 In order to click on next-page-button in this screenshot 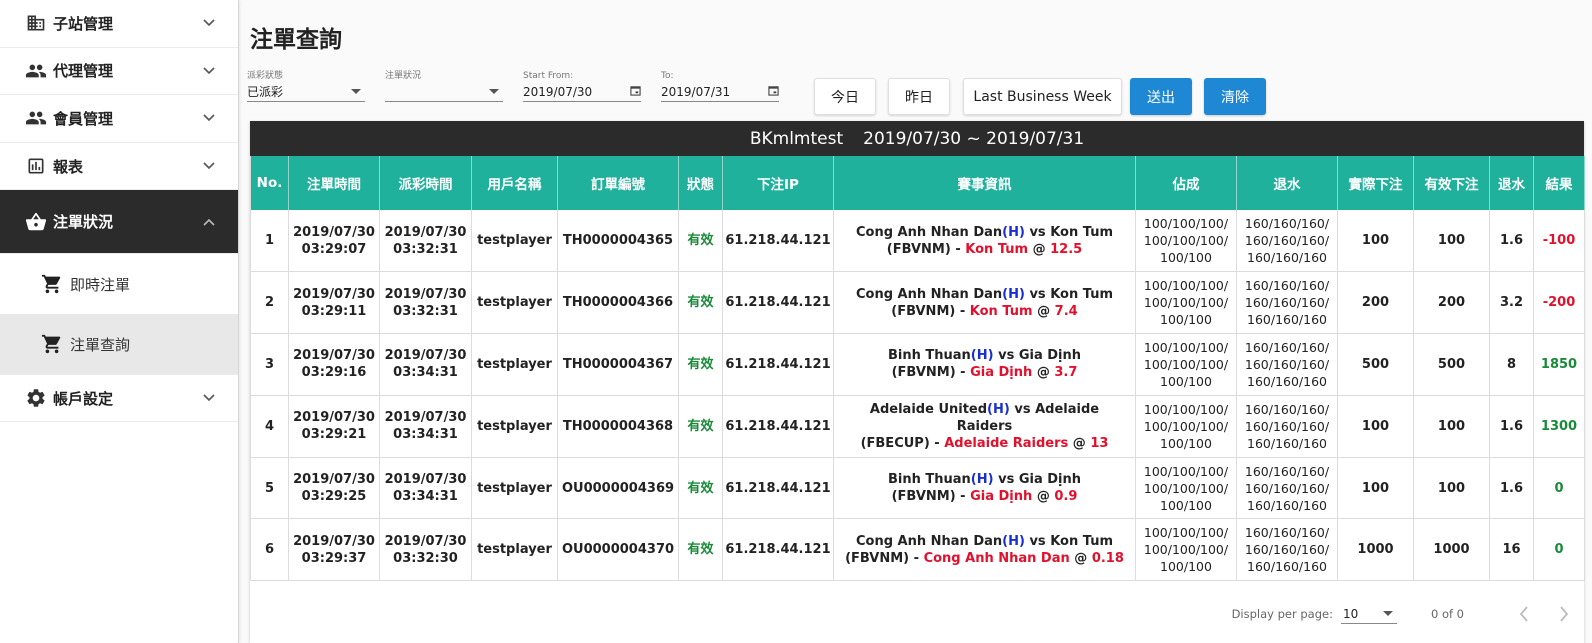, I will do `click(1564, 614)`.